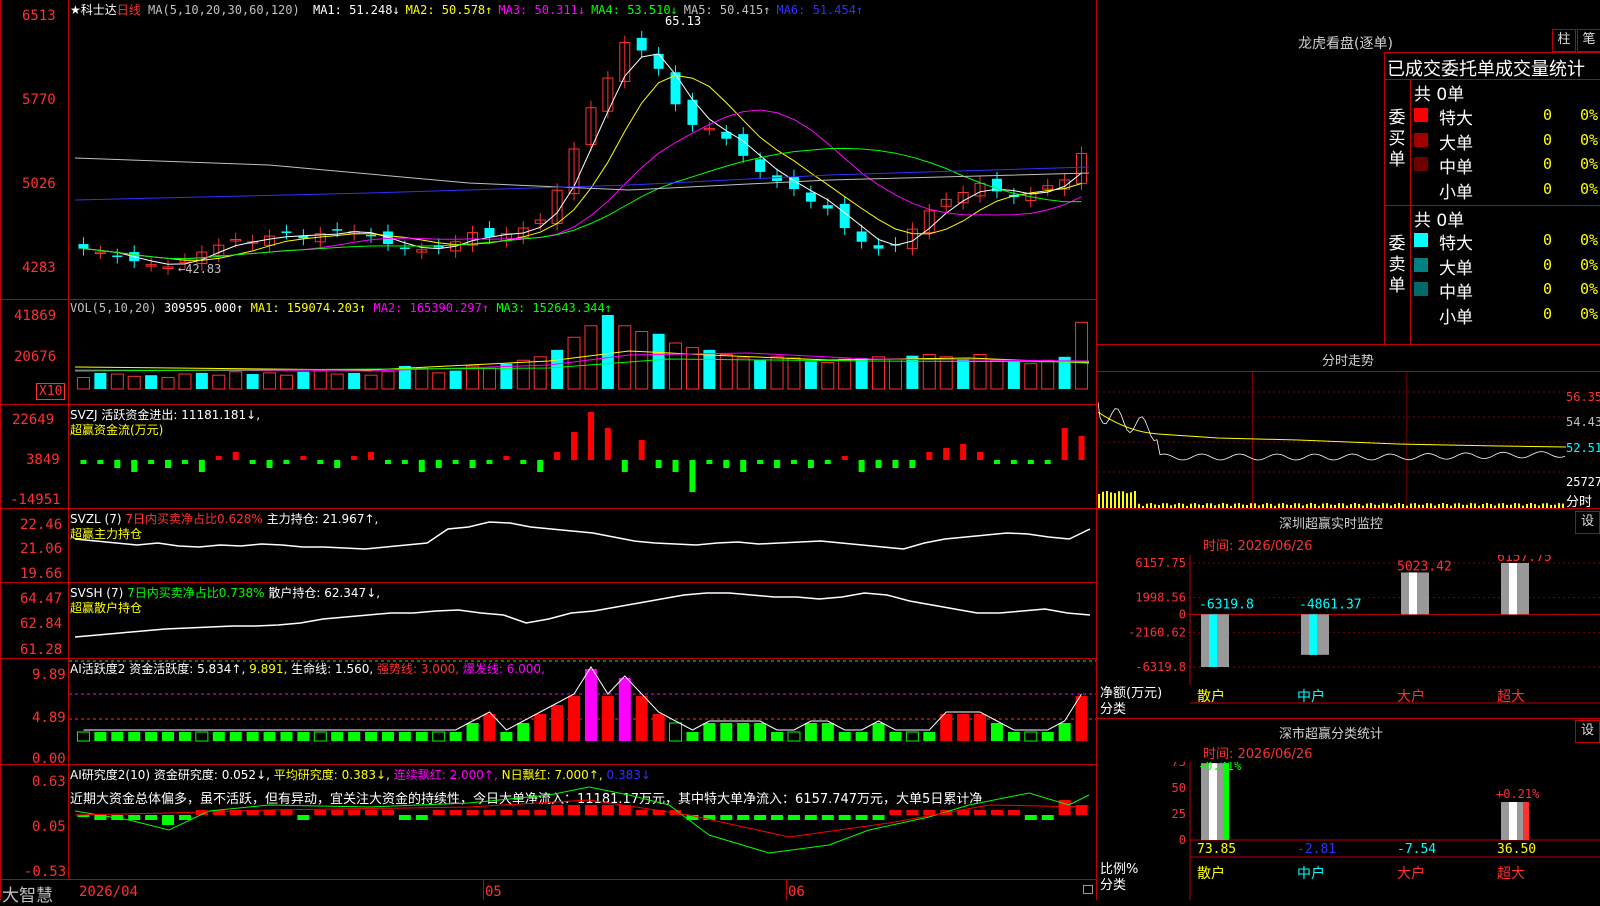 Image resolution: width=1600 pixels, height=906 pixels. What do you see at coordinates (582, 452) in the screenshot?
I see `svzj-chart` at bounding box center [582, 452].